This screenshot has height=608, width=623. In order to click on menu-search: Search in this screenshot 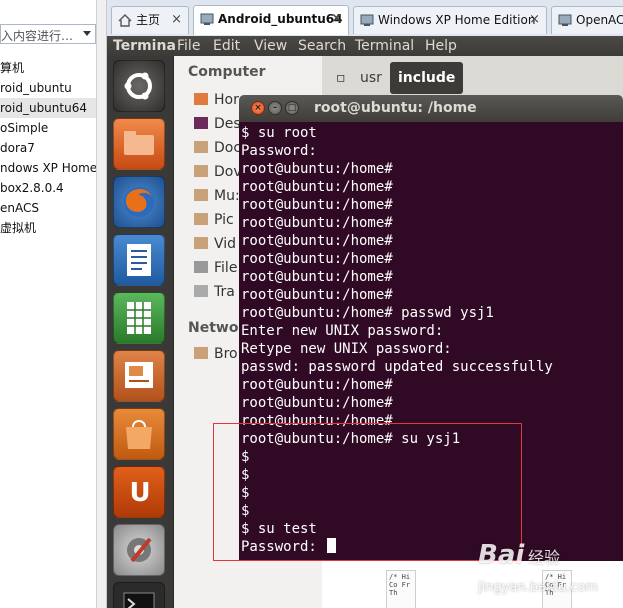, I will do `click(322, 46)`.